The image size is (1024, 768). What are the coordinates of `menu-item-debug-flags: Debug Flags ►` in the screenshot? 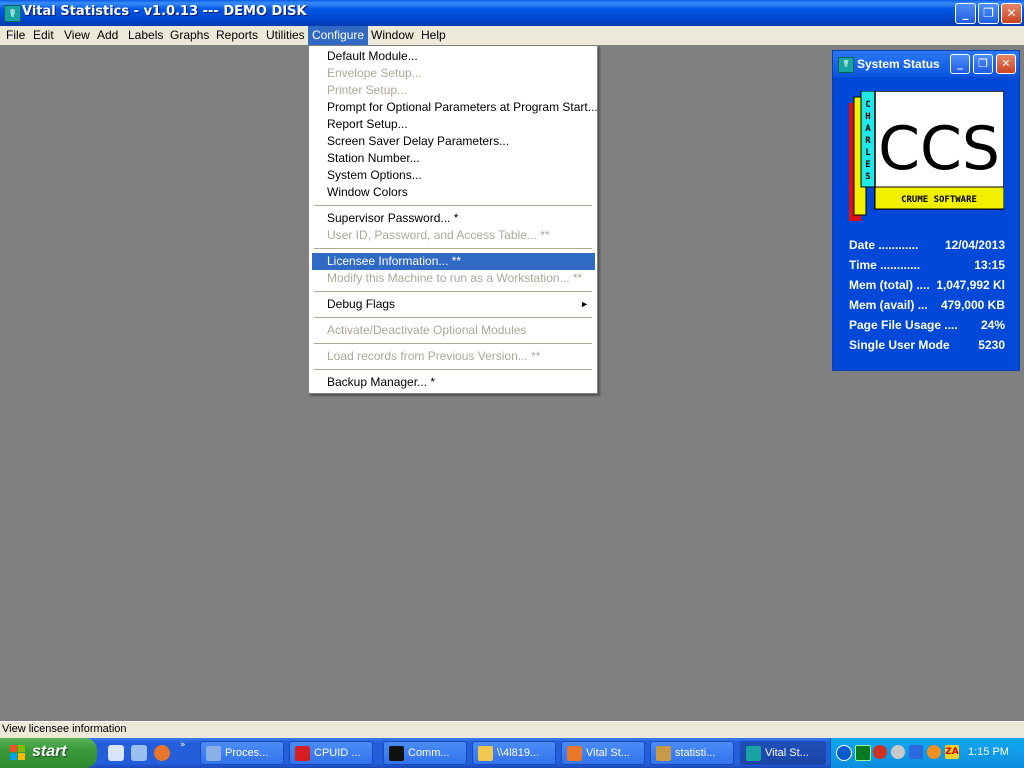 It's located at (453, 304).